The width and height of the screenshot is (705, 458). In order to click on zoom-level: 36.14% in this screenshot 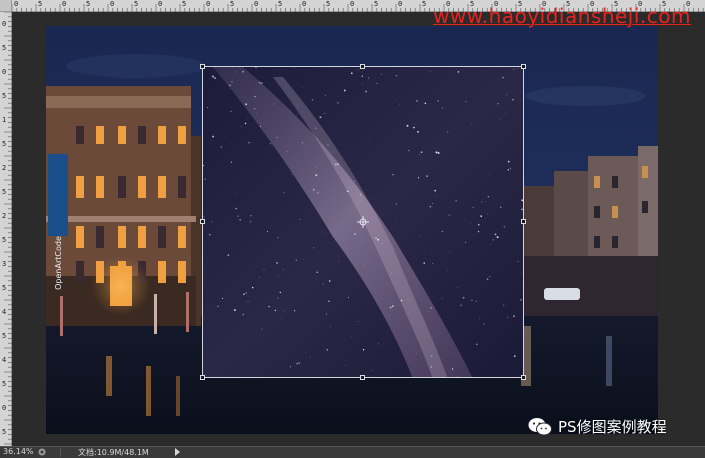, I will do `click(18, 451)`.